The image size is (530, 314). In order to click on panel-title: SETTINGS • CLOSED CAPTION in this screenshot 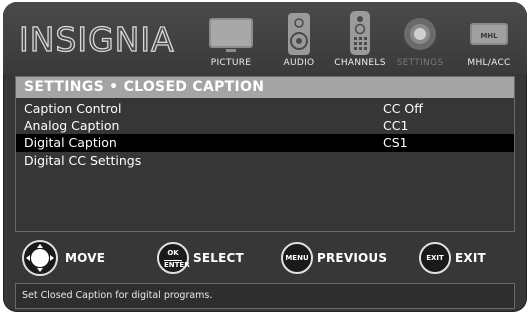, I will do `click(265, 87)`.